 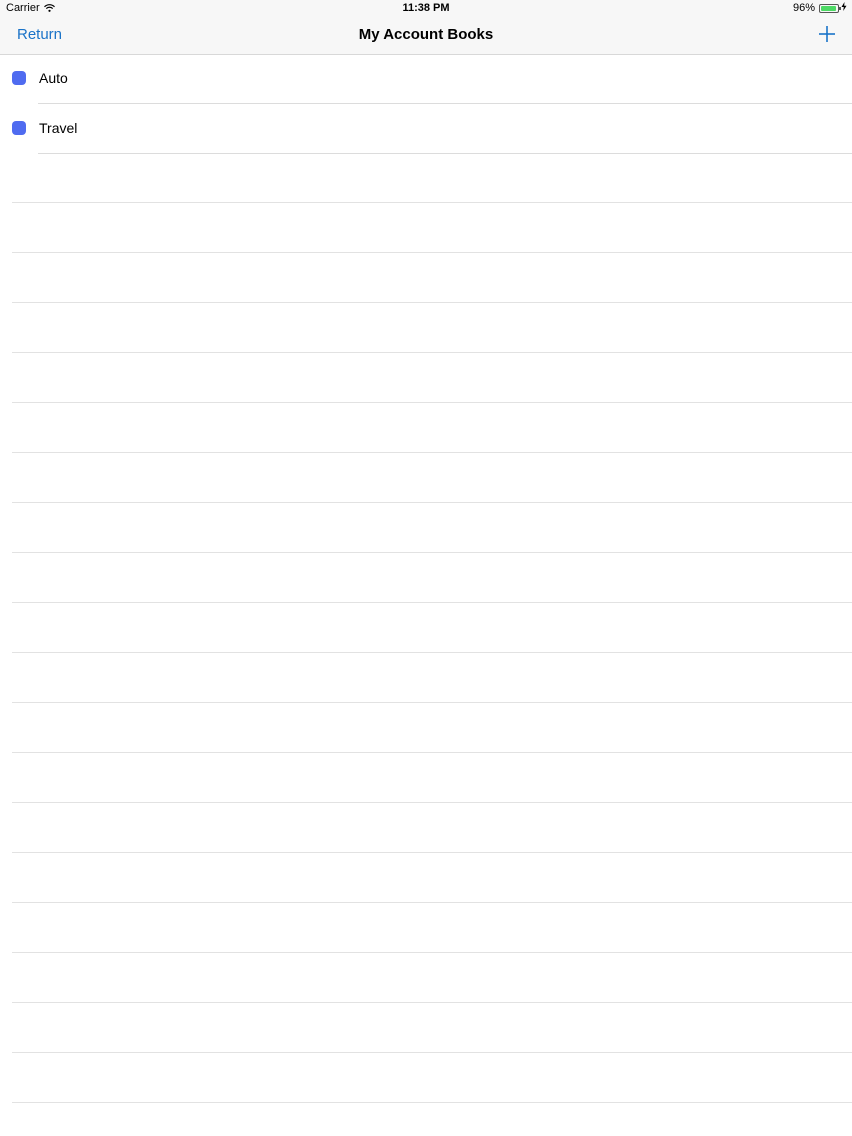 What do you see at coordinates (844, 8) in the screenshot?
I see `charging-bolt-icon` at bounding box center [844, 8].